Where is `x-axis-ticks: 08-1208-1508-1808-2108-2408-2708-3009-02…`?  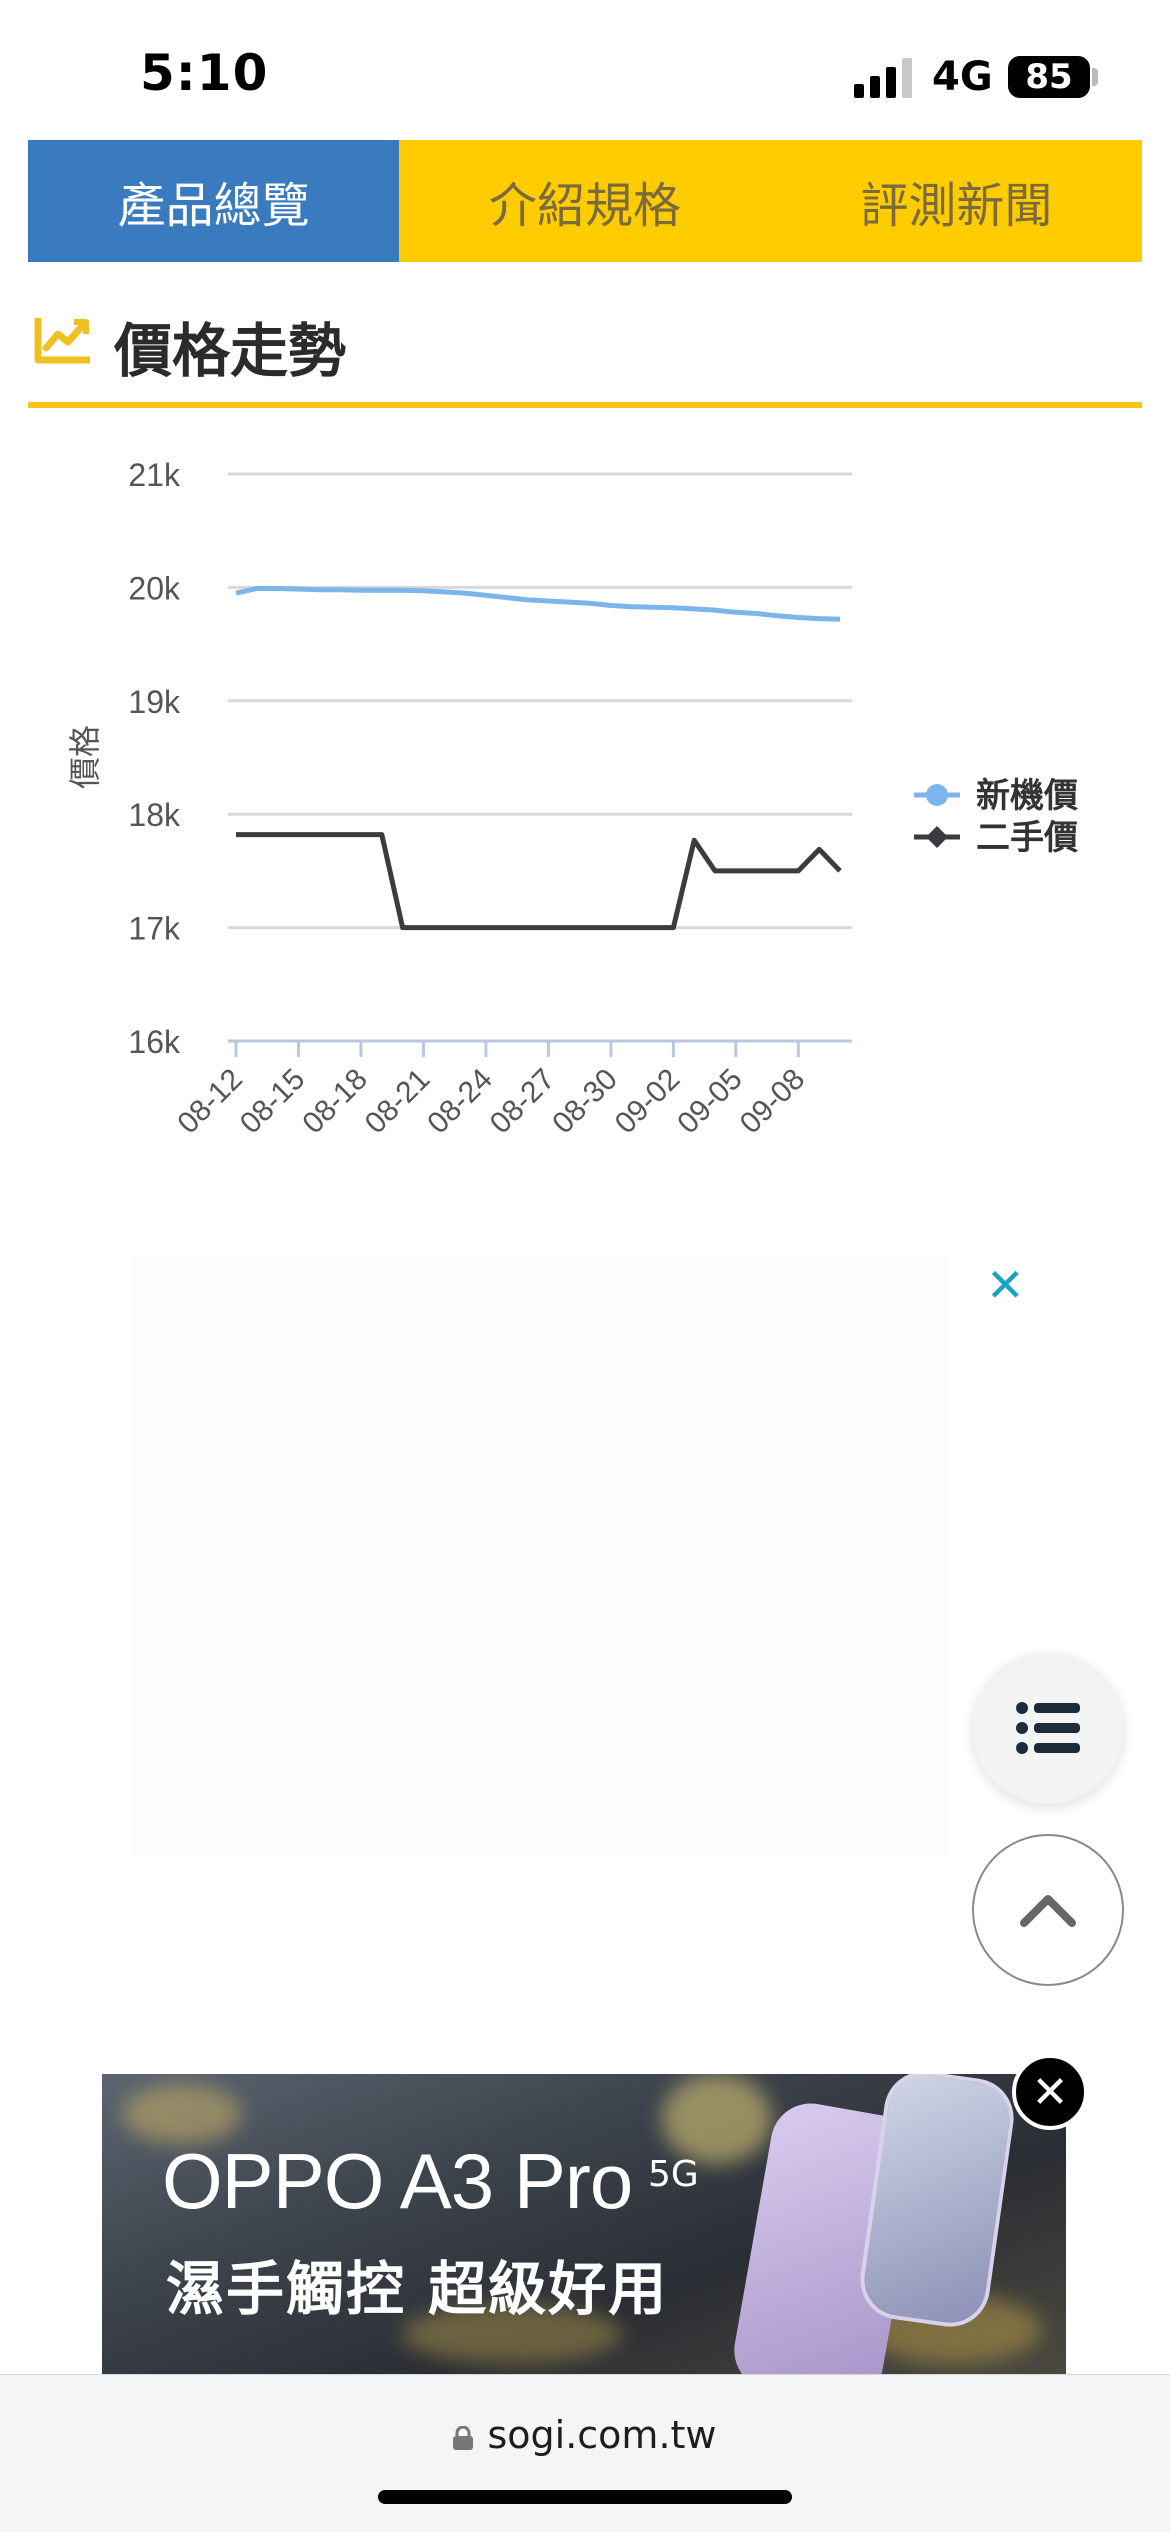 x-axis-ticks: 08-1208-1508-1808-2108-2408-2708-3009-02… is located at coordinates (491, 1090).